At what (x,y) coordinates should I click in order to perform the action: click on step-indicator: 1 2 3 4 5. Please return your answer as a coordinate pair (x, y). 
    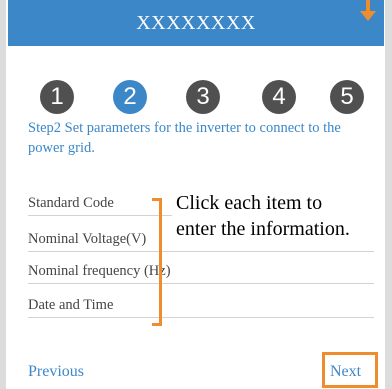
    Looking at the image, I should click on (205, 97).